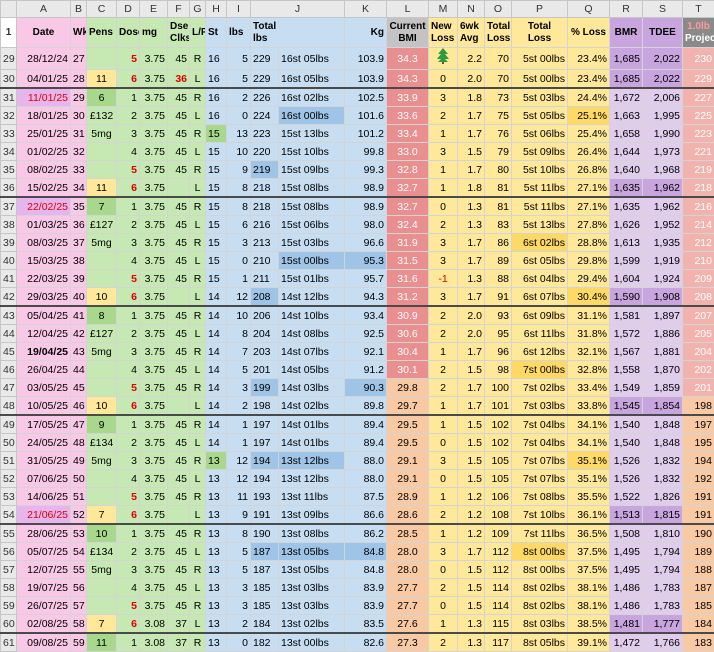 This screenshot has width=714, height=652. I want to click on cell-week: 33, so click(79, 170).